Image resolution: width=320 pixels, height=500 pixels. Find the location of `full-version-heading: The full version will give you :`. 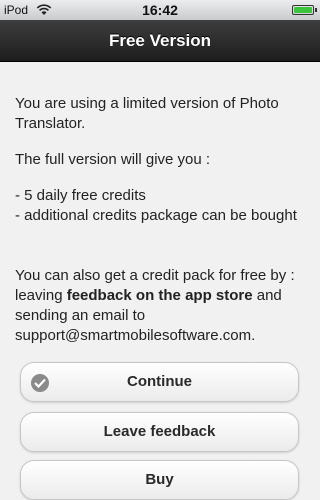

full-version-heading: The full version will give you : is located at coordinates (113, 159).